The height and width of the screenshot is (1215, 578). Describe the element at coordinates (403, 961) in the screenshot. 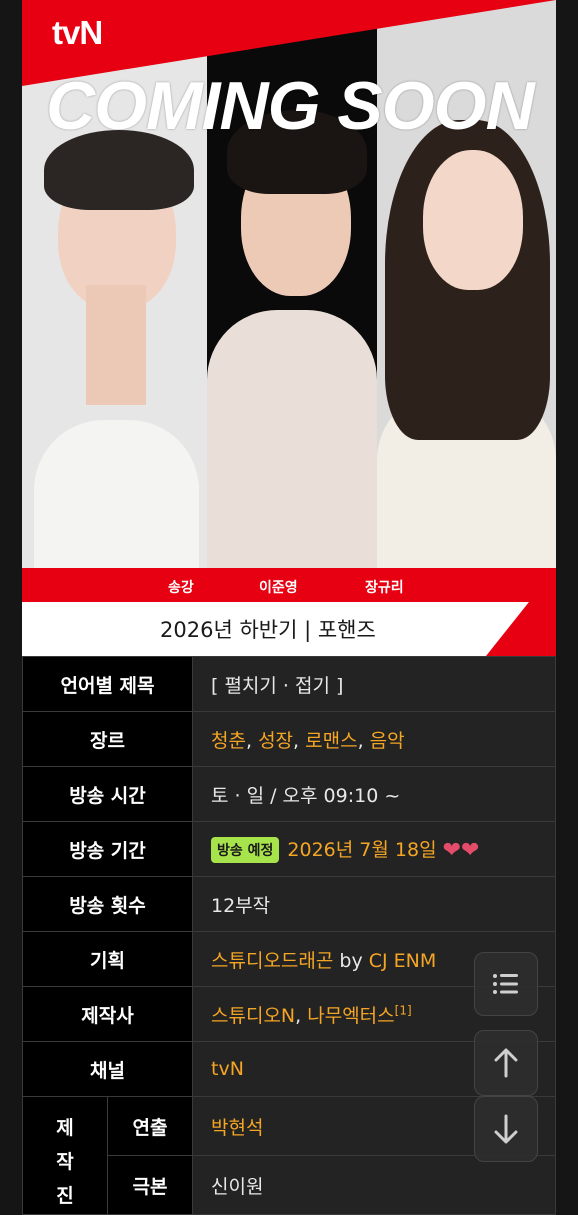

I see `company-link: CJ ENM` at that location.